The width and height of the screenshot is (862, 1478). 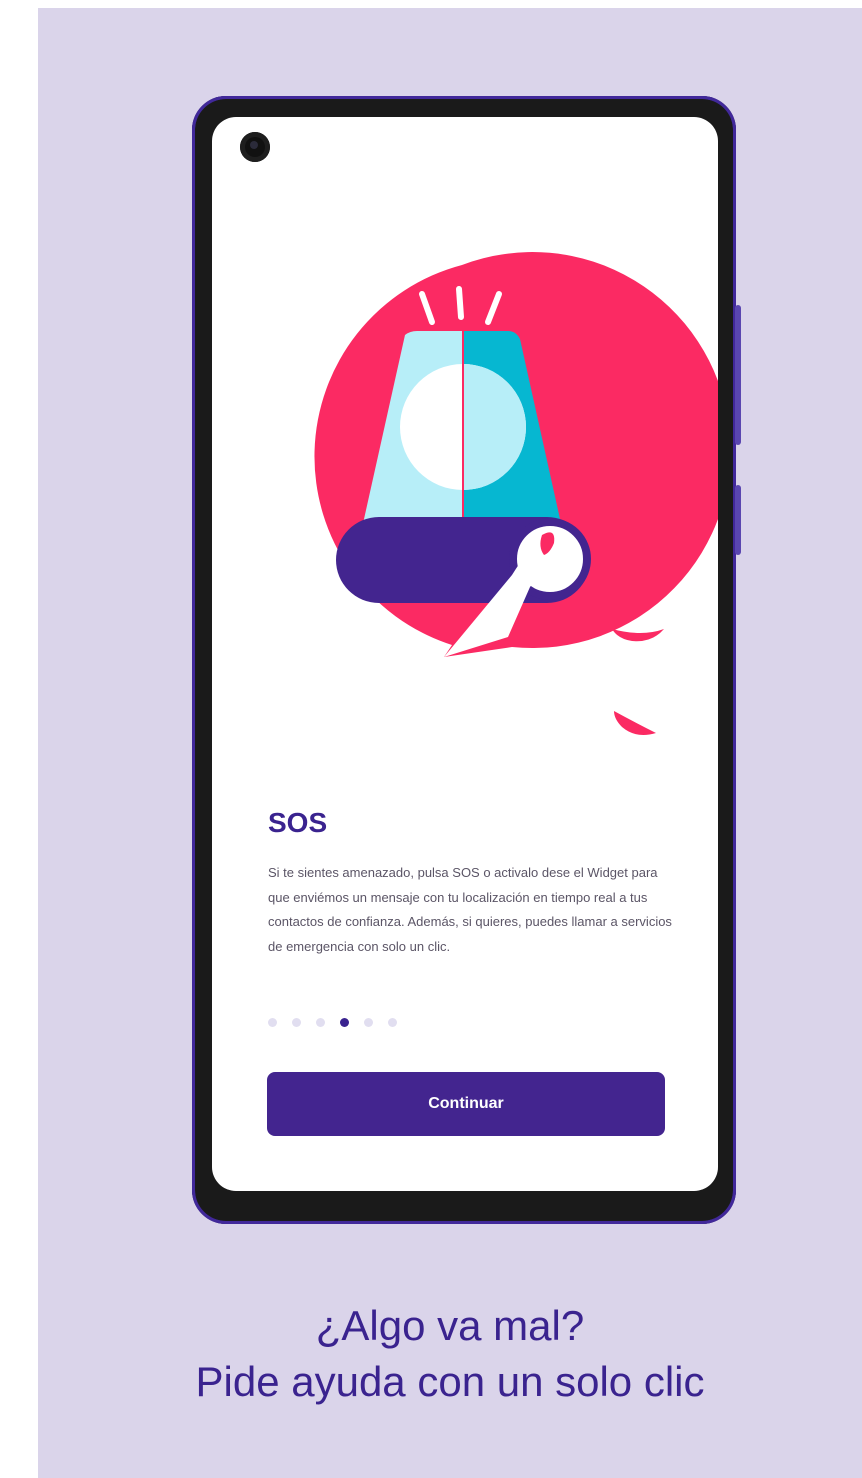 I want to click on camera-icon, so click(x=255, y=147).